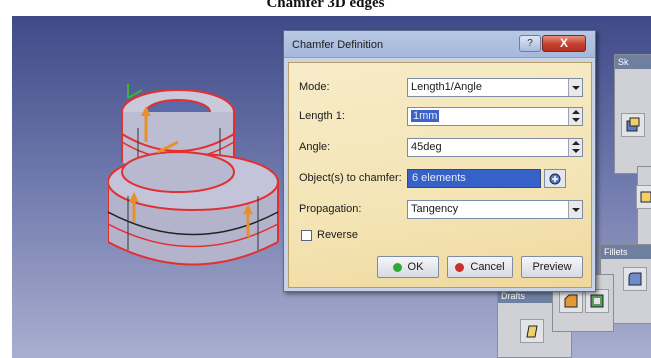 The image size is (651, 358). Describe the element at coordinates (460, 267) in the screenshot. I see `cancel-icon` at that location.